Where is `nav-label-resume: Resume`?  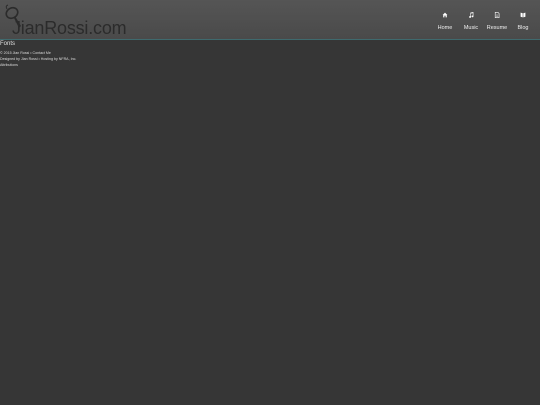
nav-label-resume: Resume is located at coordinates (497, 28).